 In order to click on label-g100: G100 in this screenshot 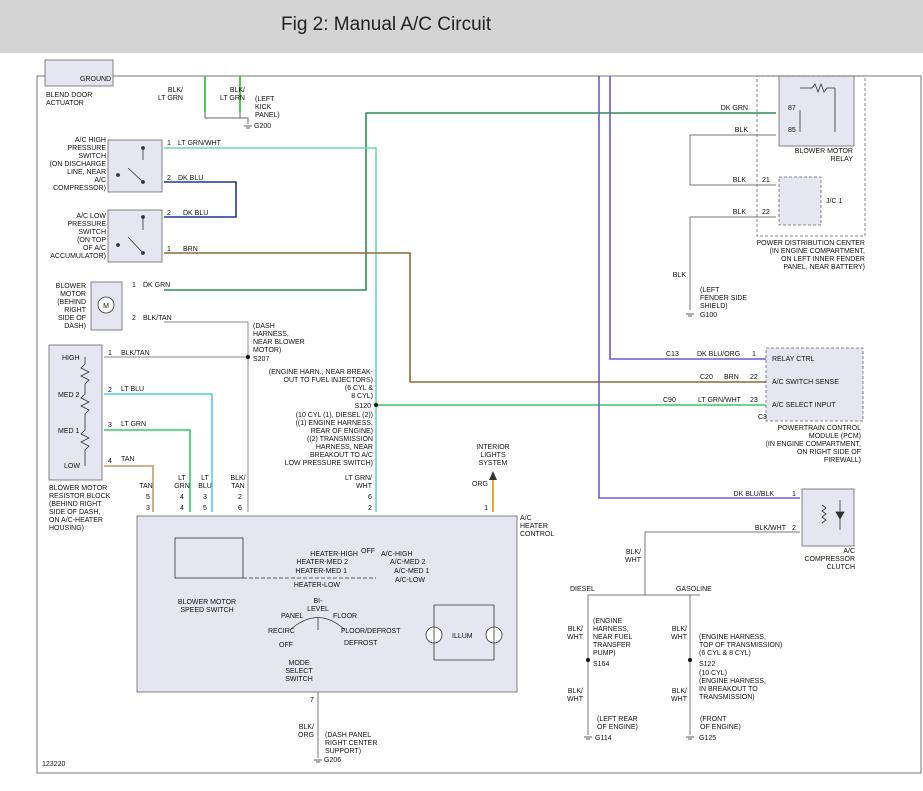, I will do `click(708, 315)`.